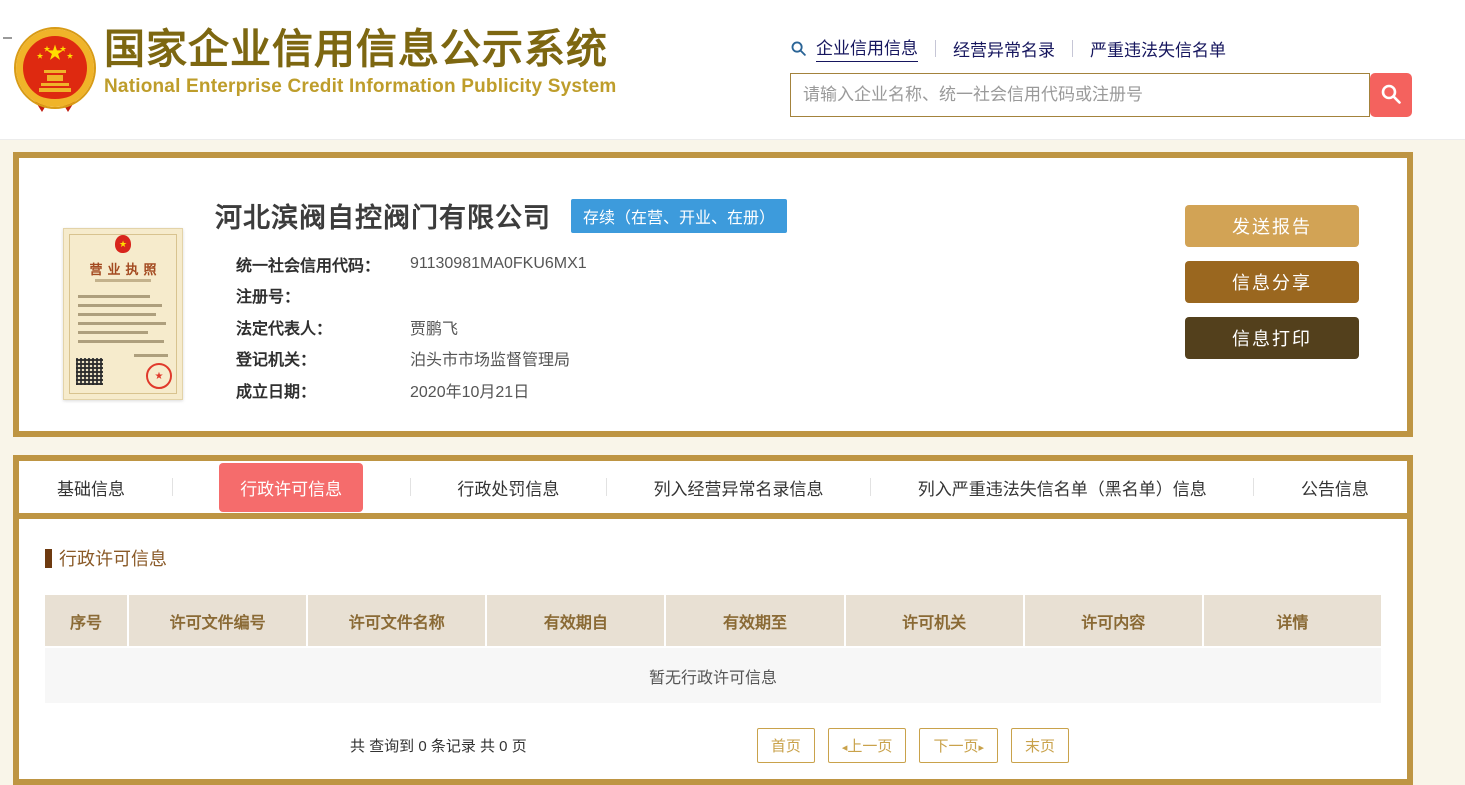 This screenshot has height=785, width=1465. What do you see at coordinates (434, 329) in the screenshot?
I see `field-value: 贾鹏飞` at bounding box center [434, 329].